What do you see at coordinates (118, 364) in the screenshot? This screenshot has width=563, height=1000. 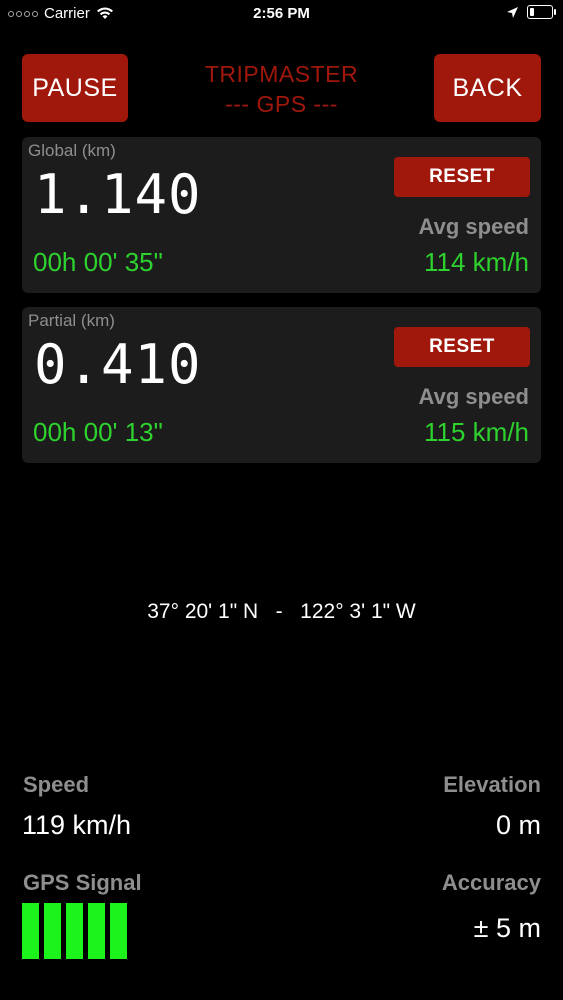 I see `partial-distance: 0.410` at bounding box center [118, 364].